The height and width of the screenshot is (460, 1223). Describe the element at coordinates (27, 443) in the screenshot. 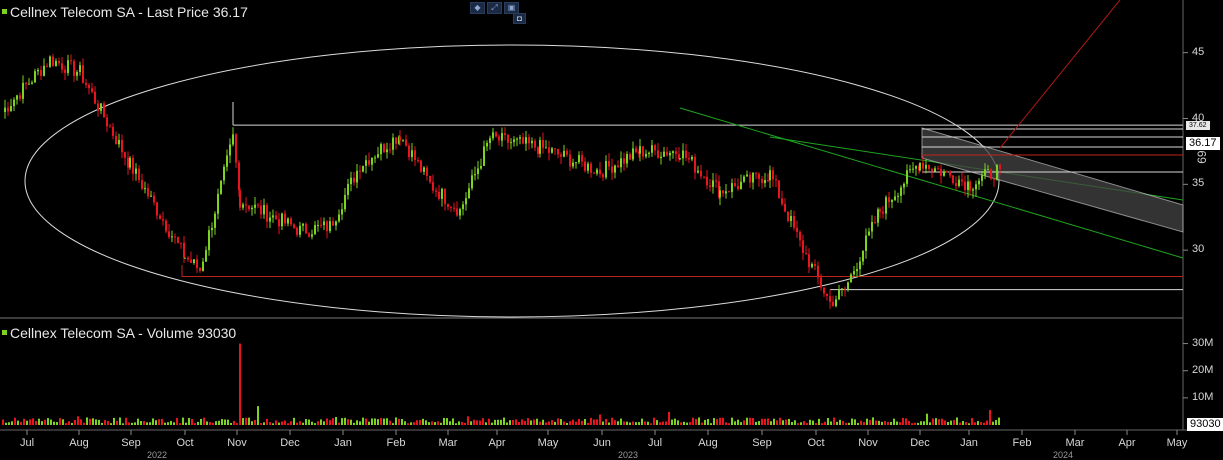

I see `x-tick-label: Jul` at that location.